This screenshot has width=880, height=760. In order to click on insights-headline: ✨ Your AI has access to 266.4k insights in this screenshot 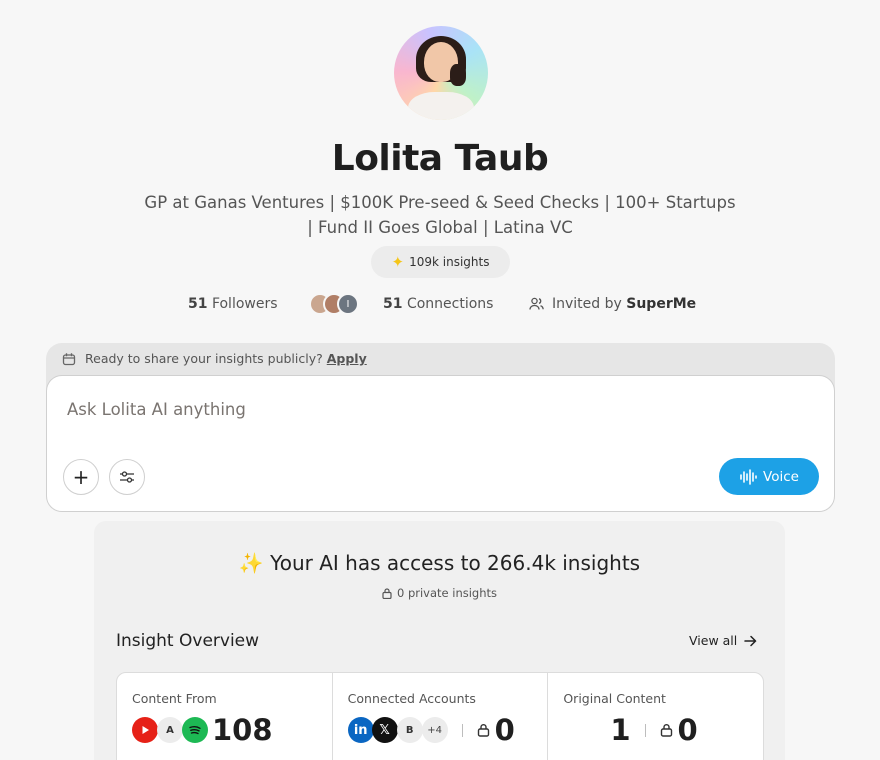, I will do `click(439, 563)`.